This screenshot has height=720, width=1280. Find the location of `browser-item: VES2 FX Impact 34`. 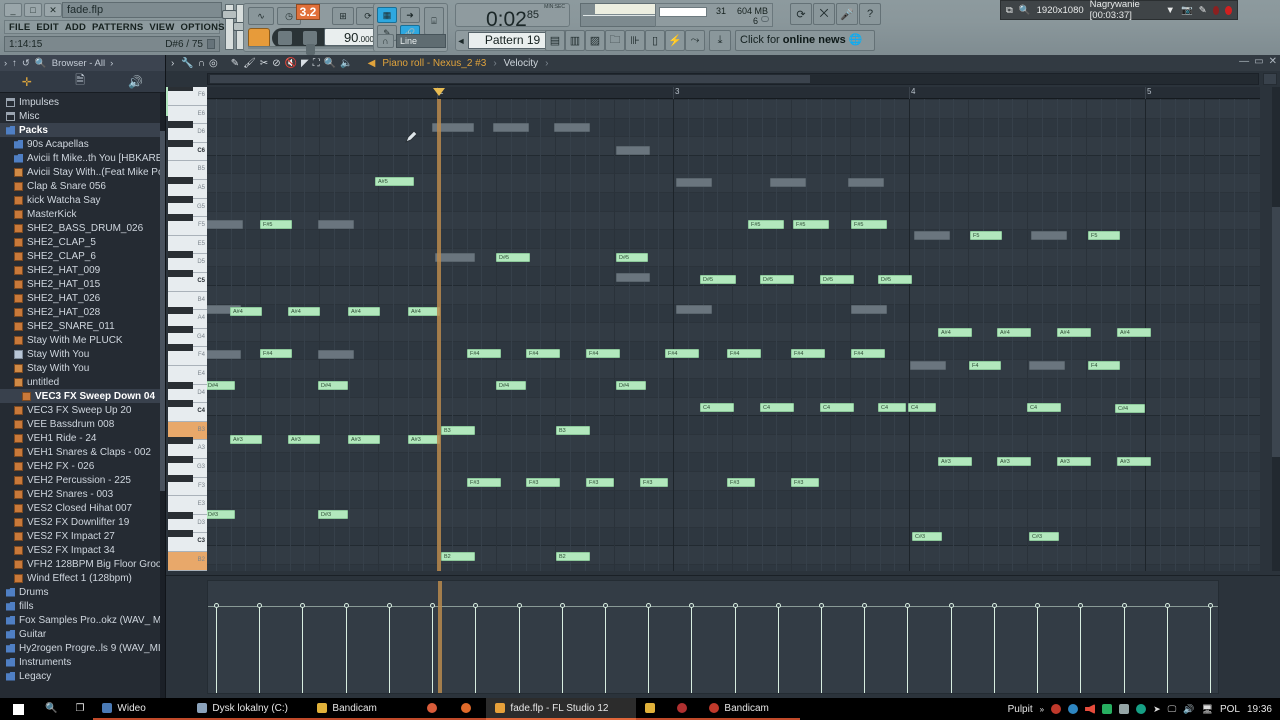

browser-item: VES2 FX Impact 34 is located at coordinates (82, 550).